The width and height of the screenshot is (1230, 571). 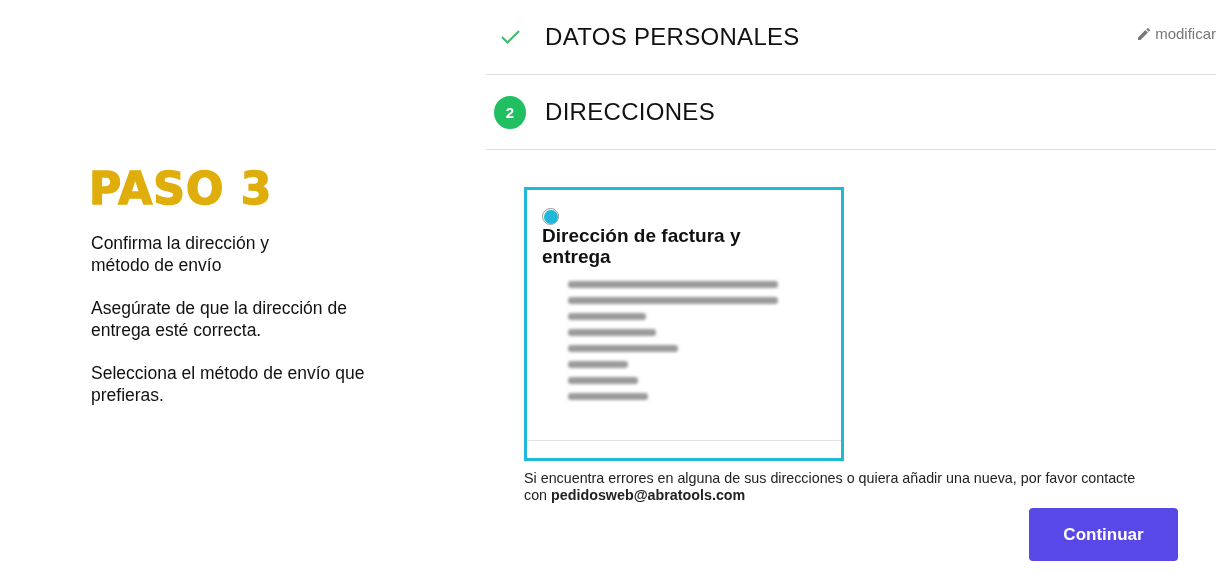 What do you see at coordinates (1103, 534) in the screenshot?
I see `continue-button: Continuar` at bounding box center [1103, 534].